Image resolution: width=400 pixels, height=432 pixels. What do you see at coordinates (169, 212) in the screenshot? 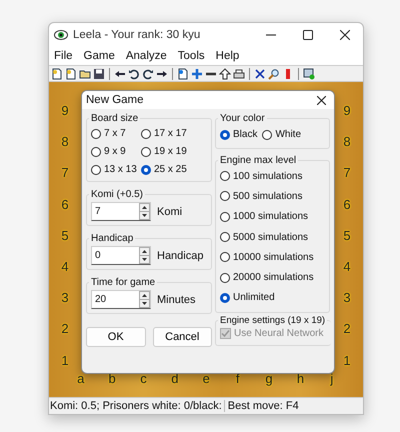
I see `unit-label: Komi` at bounding box center [169, 212].